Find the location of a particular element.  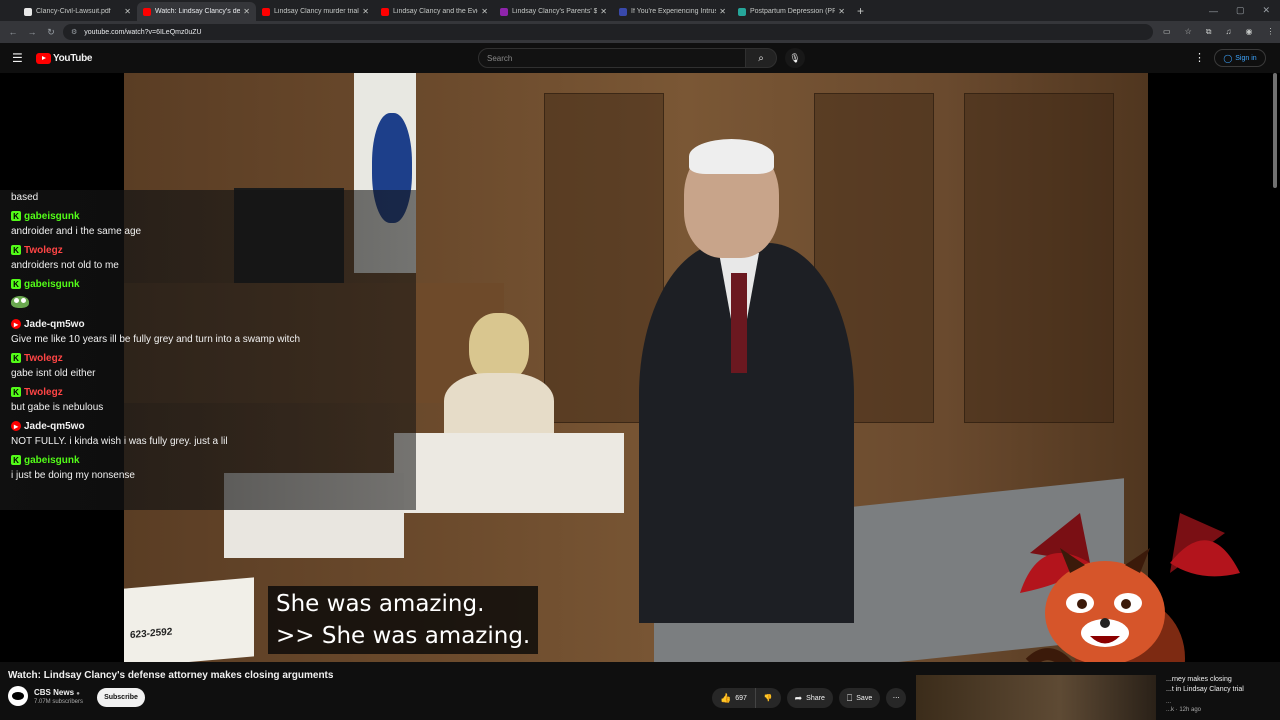

channel-avatar is located at coordinates (18, 696).